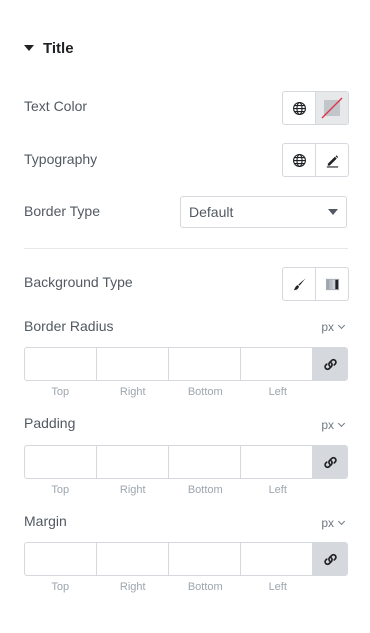 Image resolution: width=370 pixels, height=633 pixels. I want to click on text-color-label: Text Color, so click(56, 106).